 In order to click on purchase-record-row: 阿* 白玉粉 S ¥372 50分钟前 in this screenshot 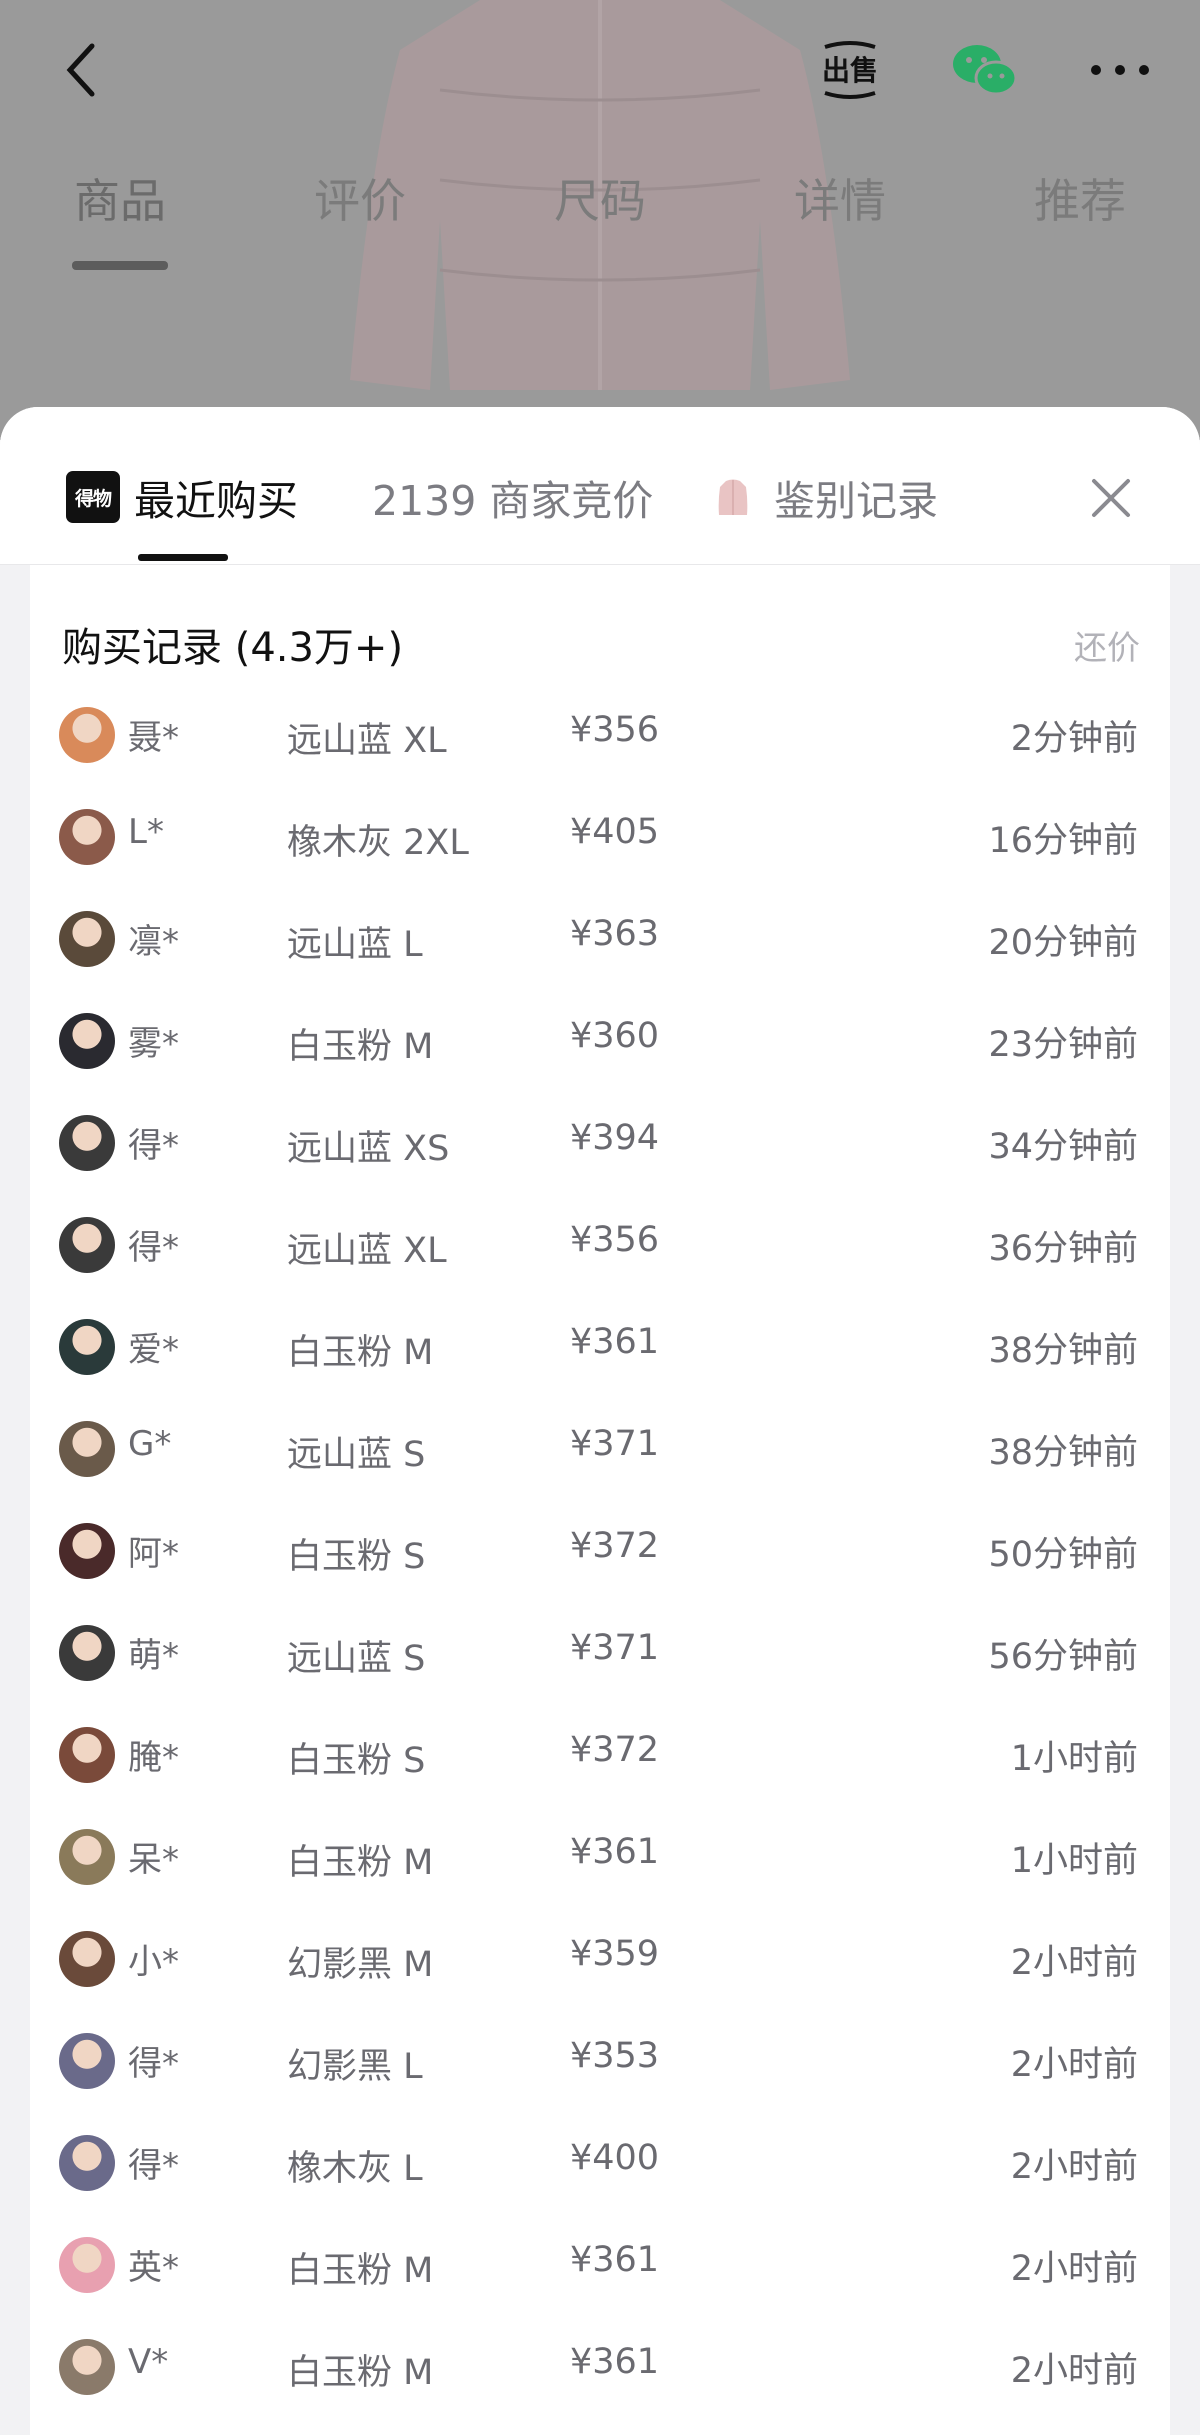, I will do `click(600, 1550)`.